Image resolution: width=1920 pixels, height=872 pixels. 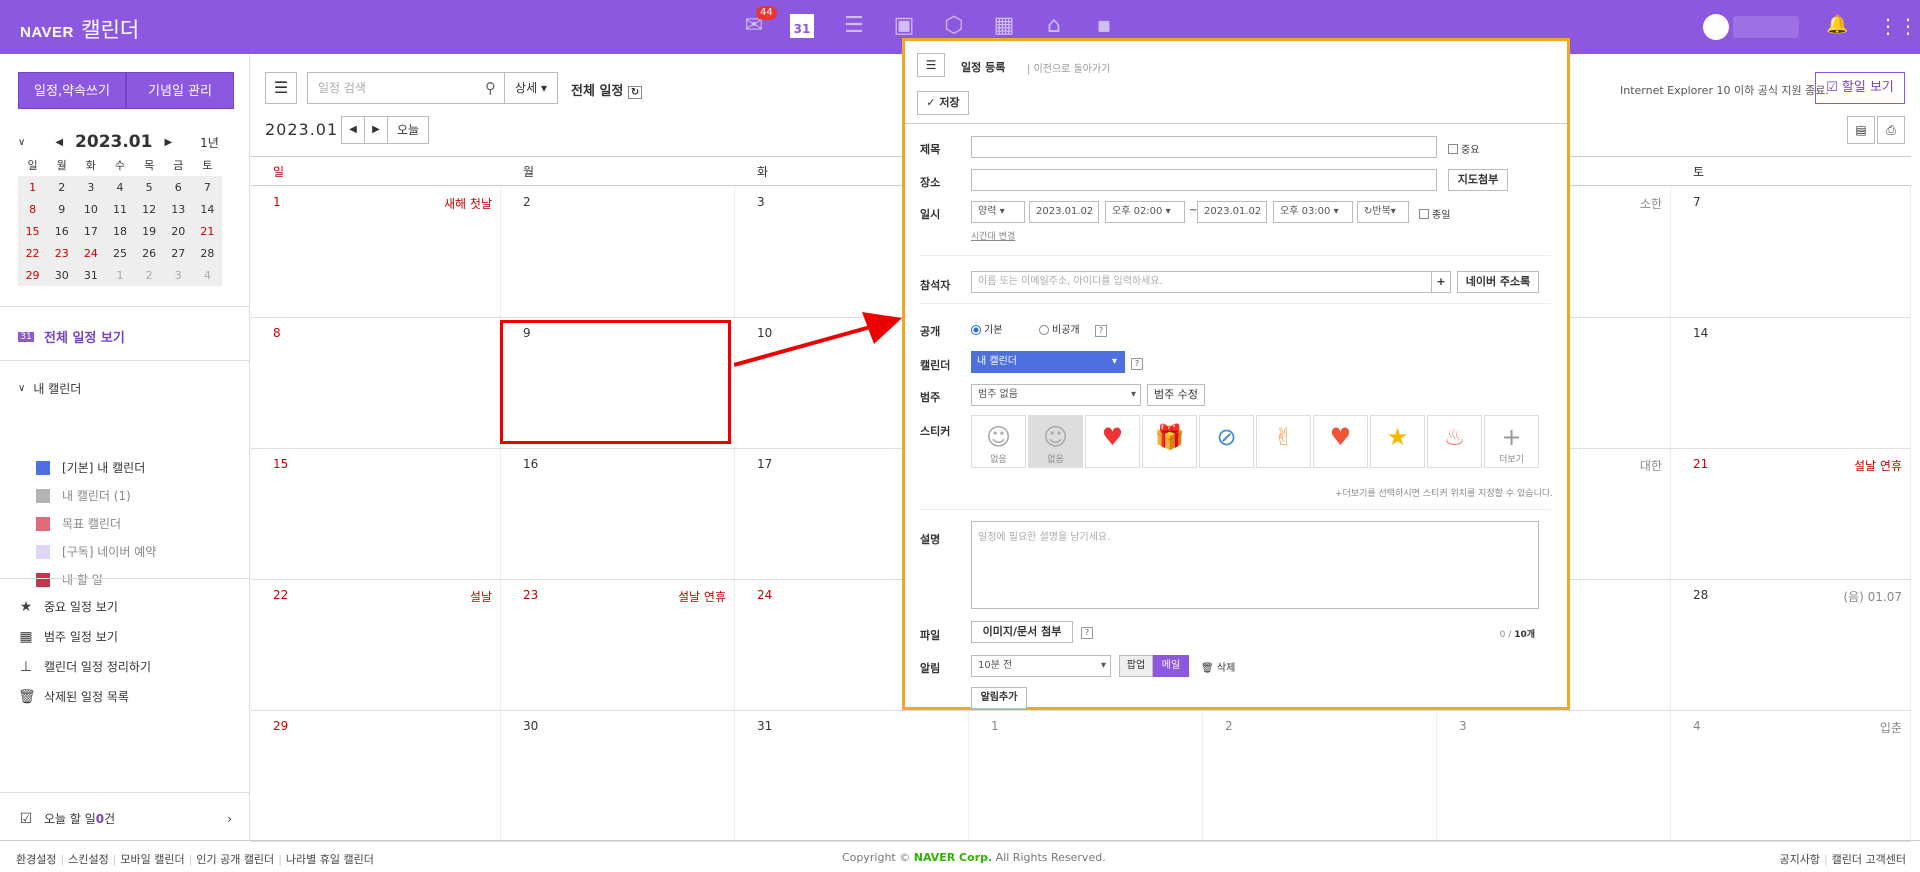 I want to click on avatar, so click(x=1716, y=27).